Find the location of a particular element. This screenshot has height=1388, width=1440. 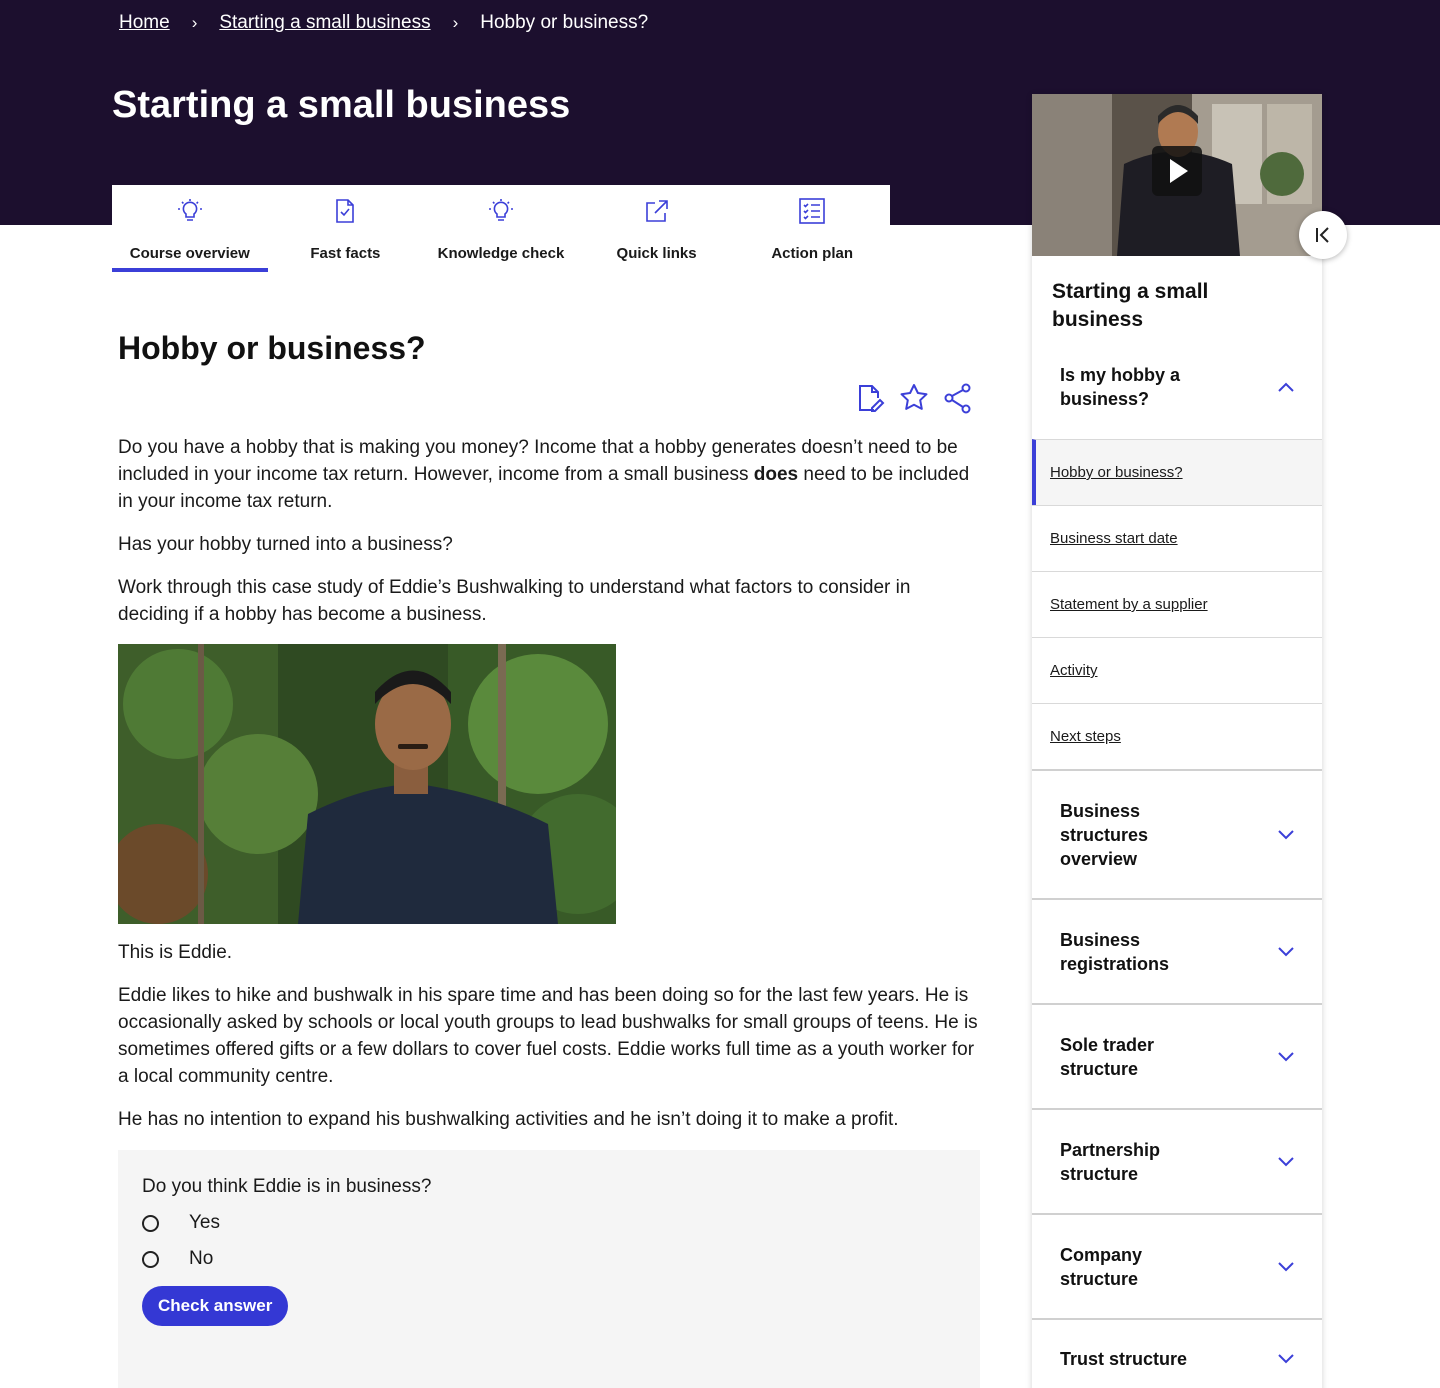

video-thumbnail is located at coordinates (1177, 175).